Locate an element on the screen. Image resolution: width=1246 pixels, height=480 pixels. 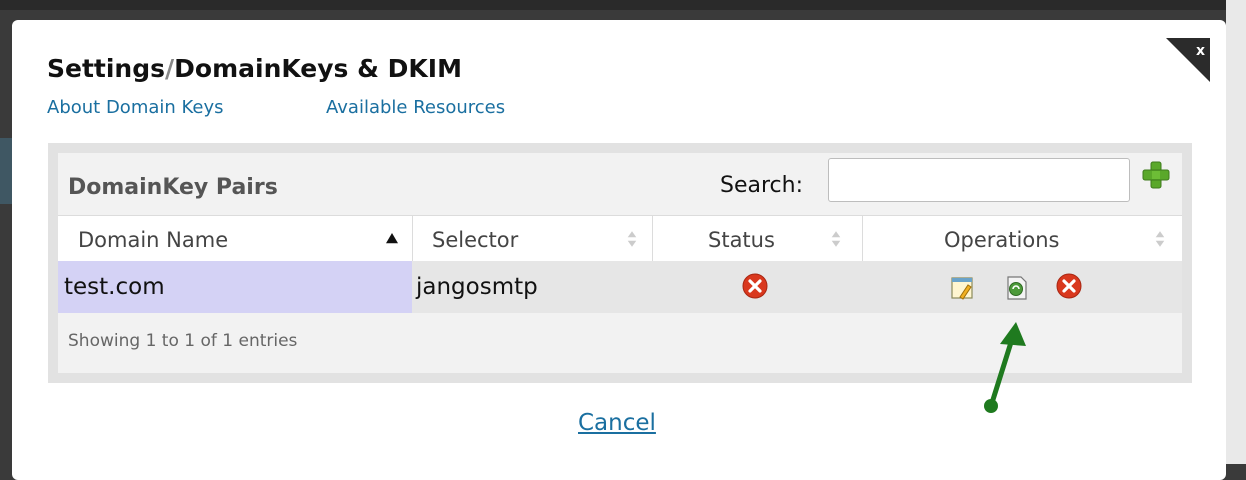
svg-text: x is located at coordinates (1200, 51).